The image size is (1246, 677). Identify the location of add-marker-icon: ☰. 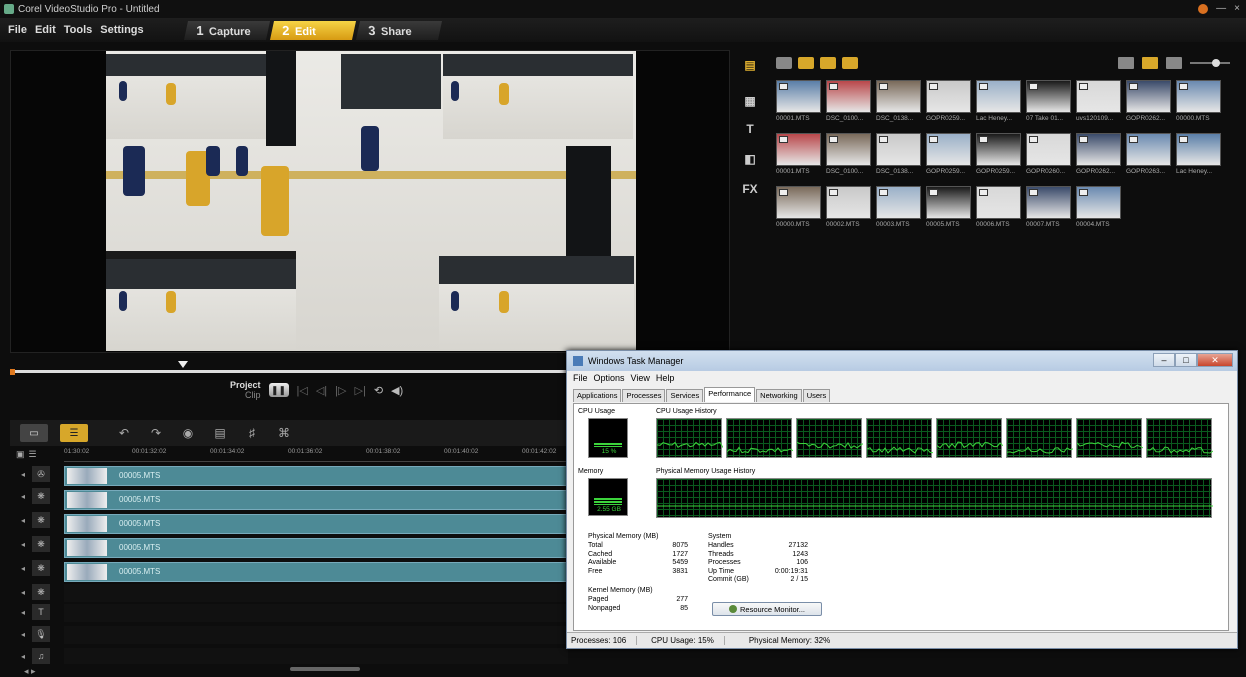
(33, 454).